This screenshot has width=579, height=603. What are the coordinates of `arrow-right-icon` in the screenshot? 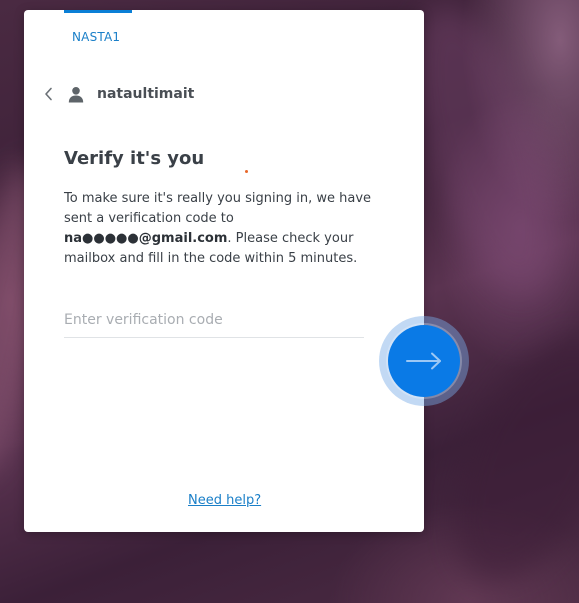 It's located at (423, 361).